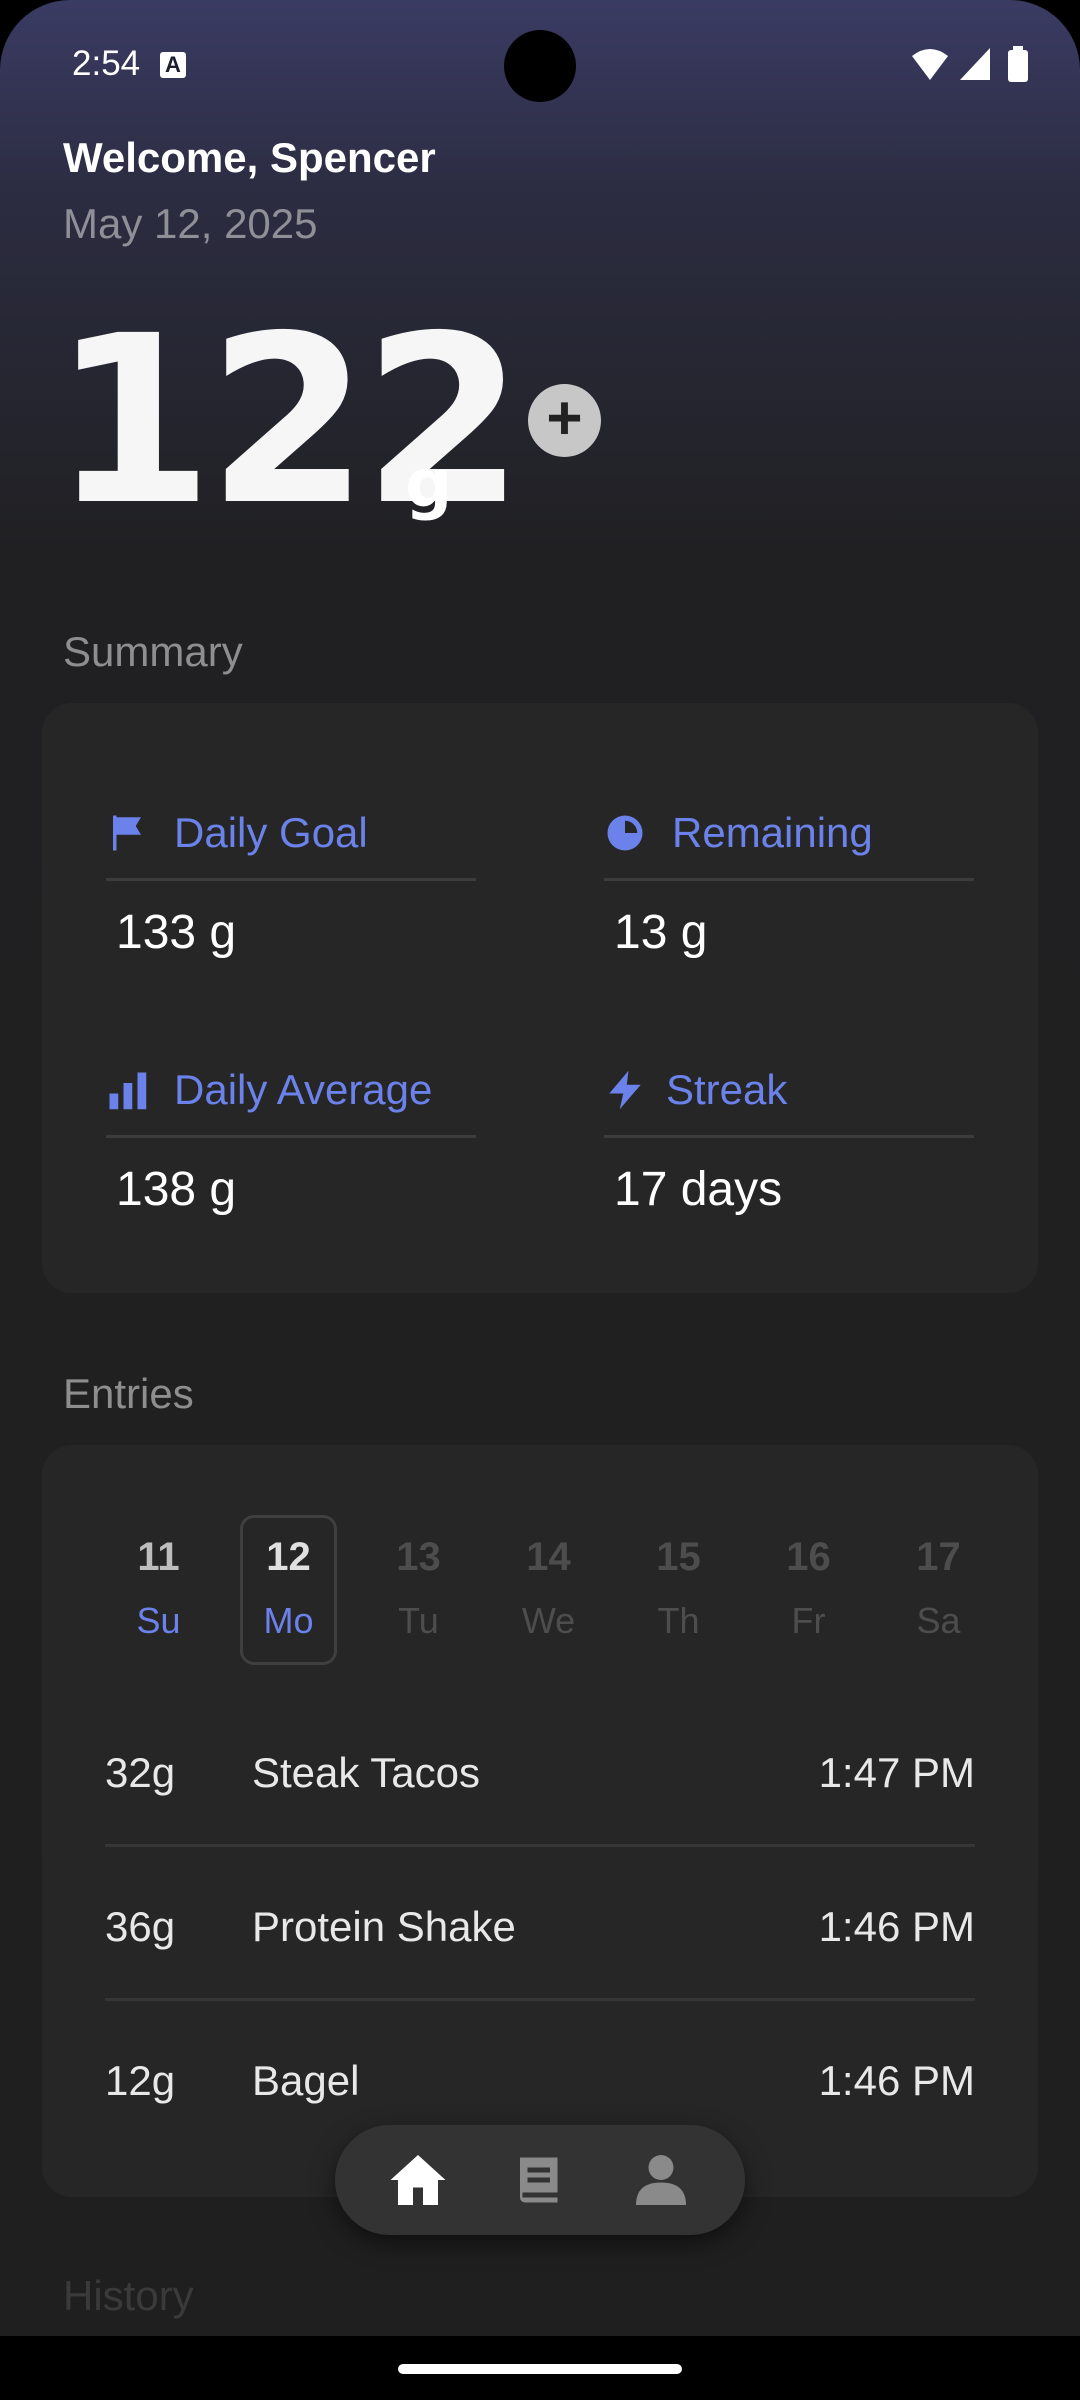  What do you see at coordinates (698, 1189) in the screenshot?
I see `stat-value: 17 days` at bounding box center [698, 1189].